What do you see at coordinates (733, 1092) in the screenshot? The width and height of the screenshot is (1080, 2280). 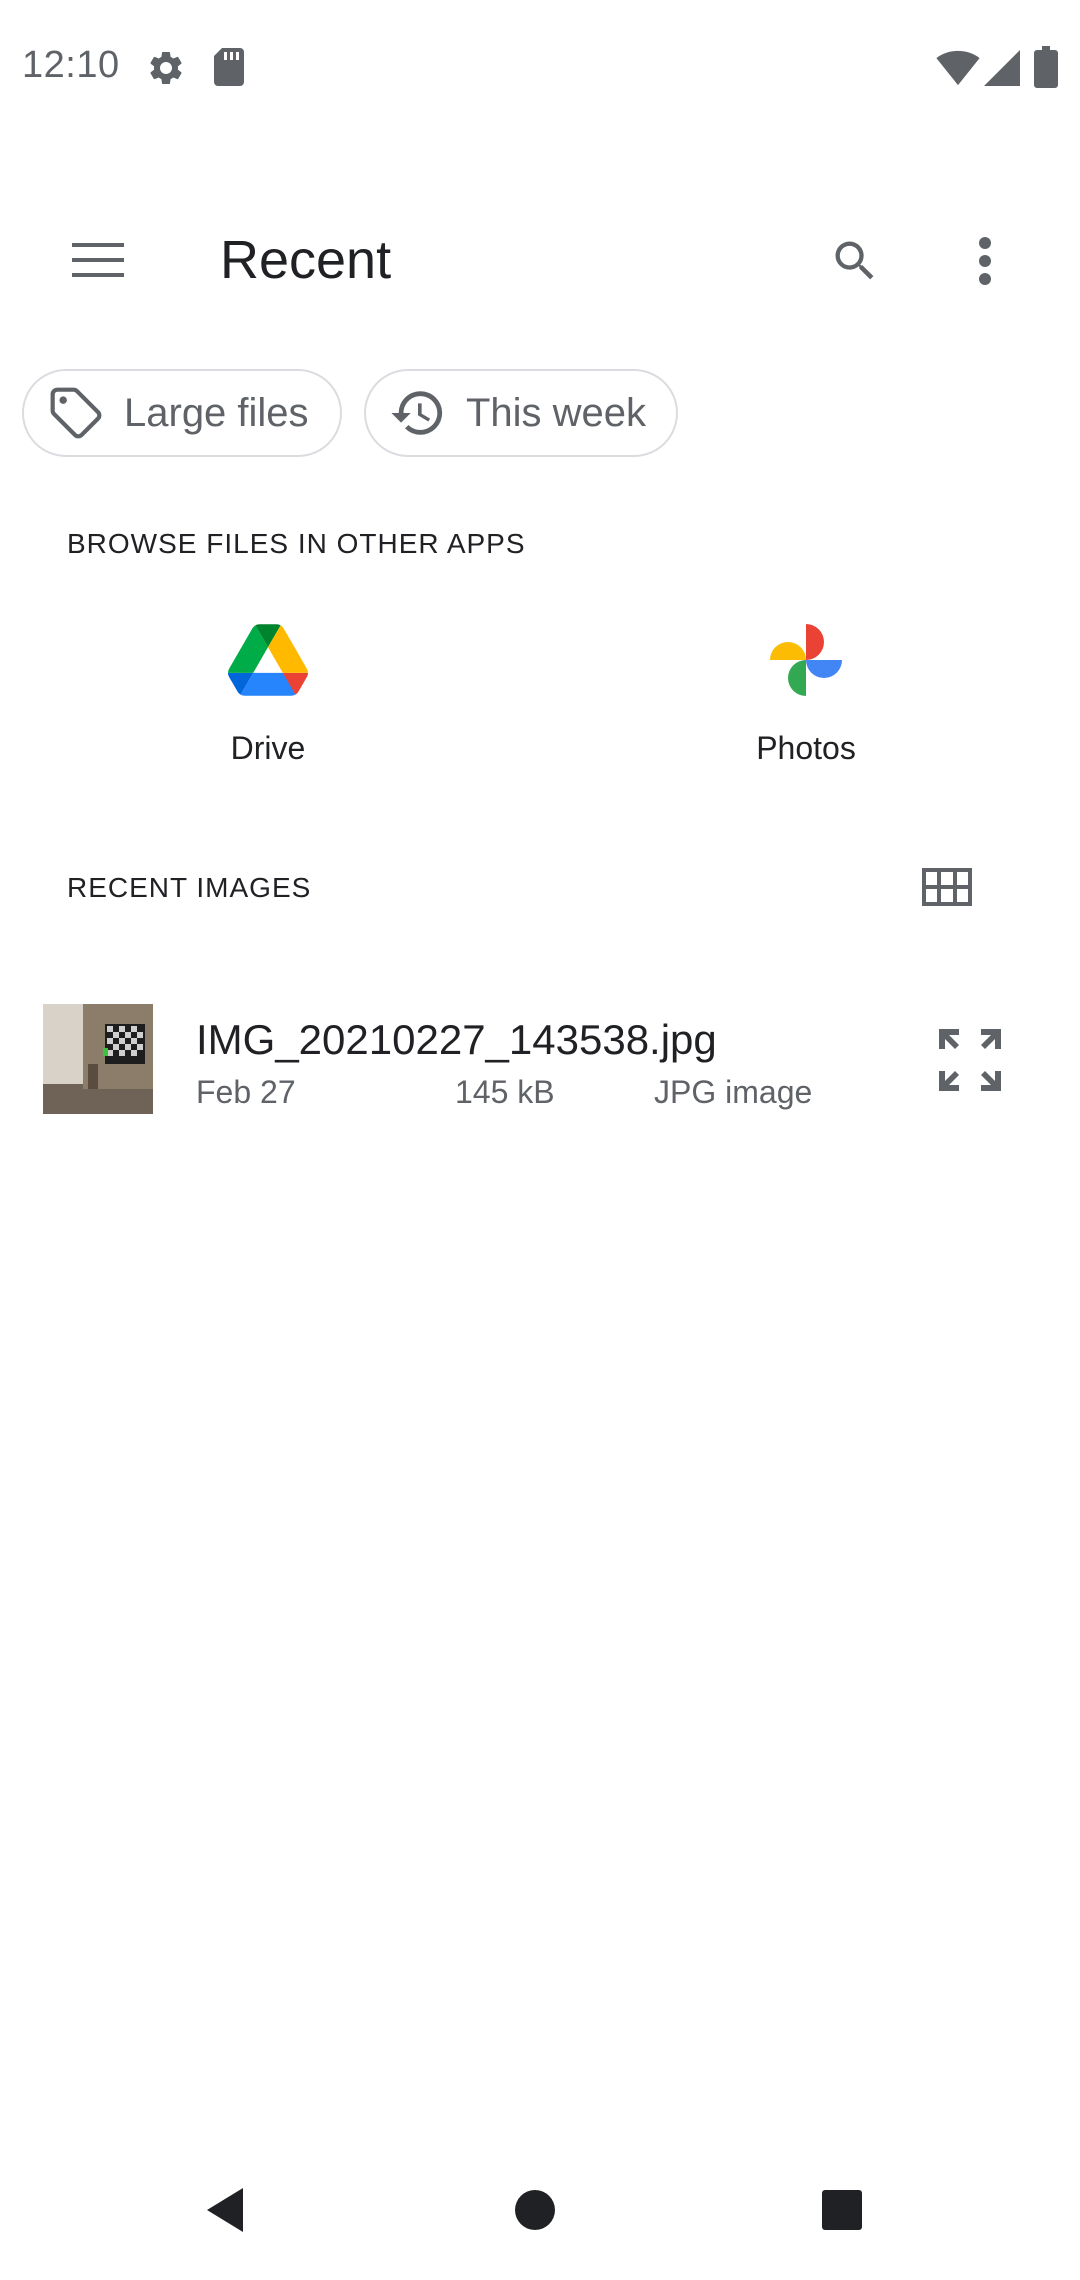 I see `file-type: JPG image` at bounding box center [733, 1092].